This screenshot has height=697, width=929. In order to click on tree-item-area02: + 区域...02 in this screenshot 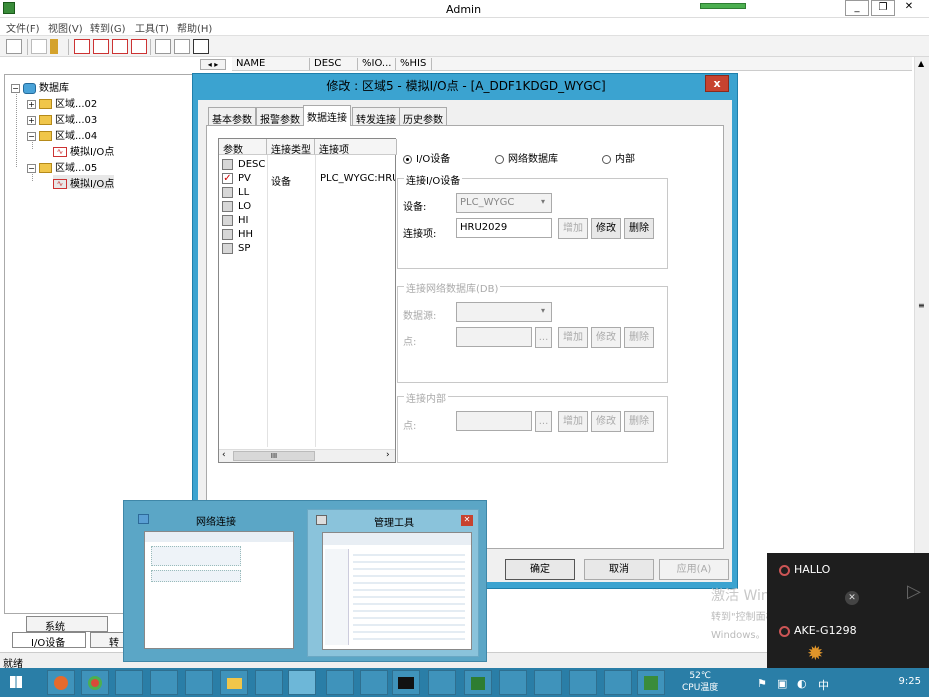, I will do `click(62, 102)`.